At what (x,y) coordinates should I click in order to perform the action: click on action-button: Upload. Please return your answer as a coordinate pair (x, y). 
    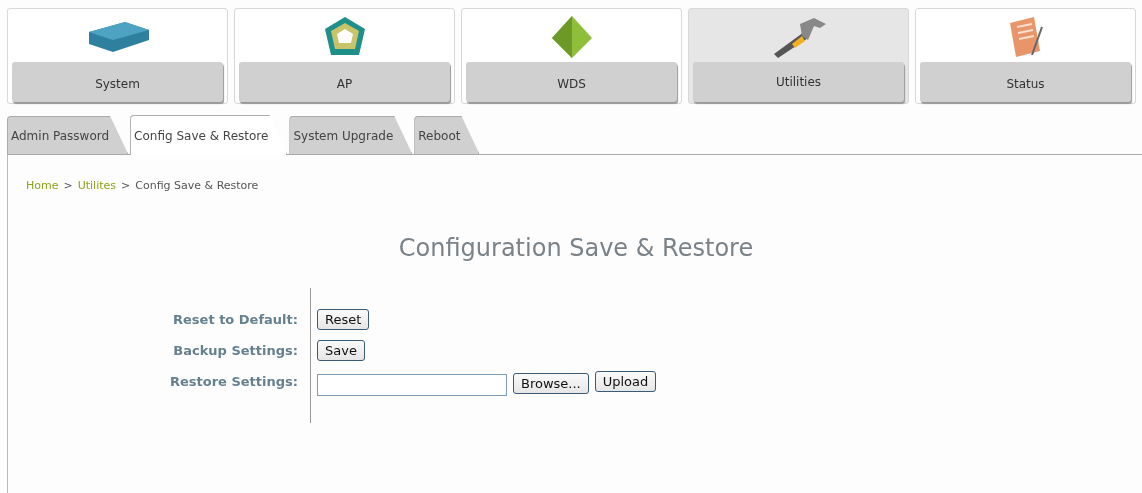
    Looking at the image, I should click on (625, 381).